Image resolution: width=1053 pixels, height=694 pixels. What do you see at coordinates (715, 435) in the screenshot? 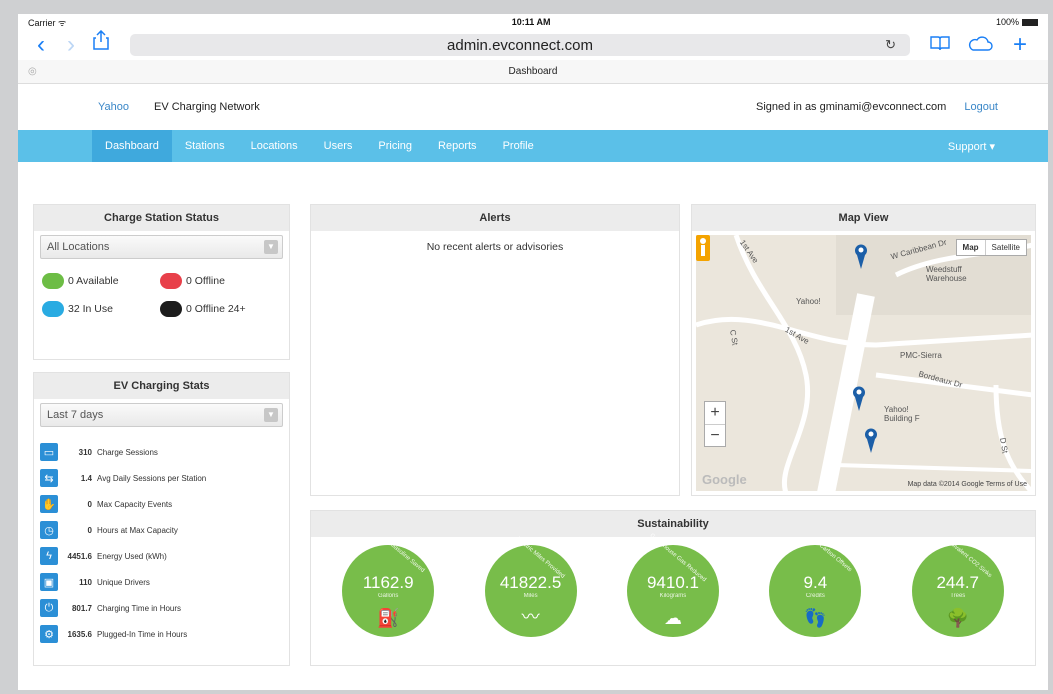
I see `zoom-out-button: −` at bounding box center [715, 435].